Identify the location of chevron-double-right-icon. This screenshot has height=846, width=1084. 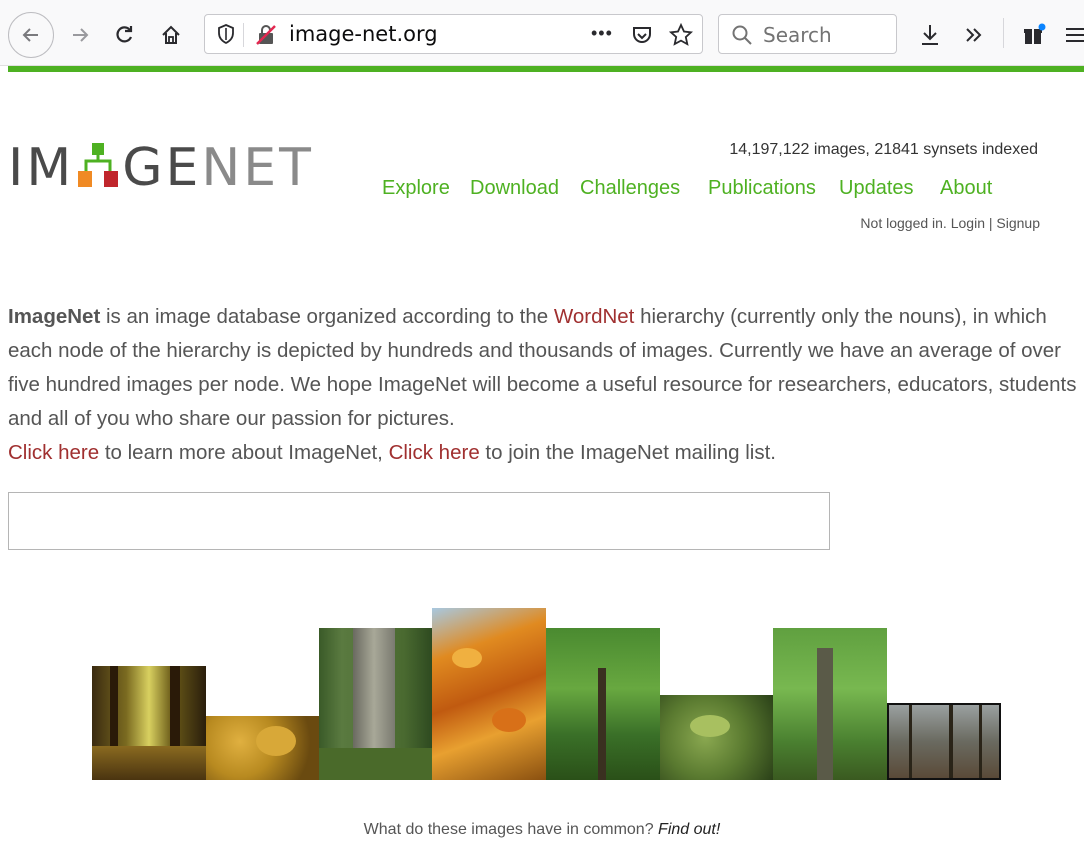
(974, 35).